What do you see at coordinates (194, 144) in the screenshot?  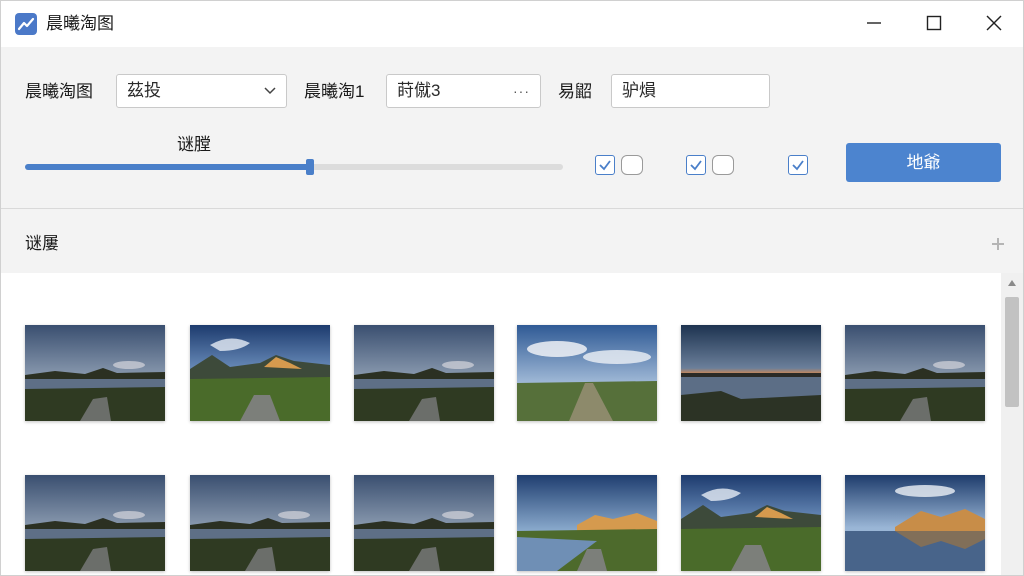 I see `slider-label: 谜膛` at bounding box center [194, 144].